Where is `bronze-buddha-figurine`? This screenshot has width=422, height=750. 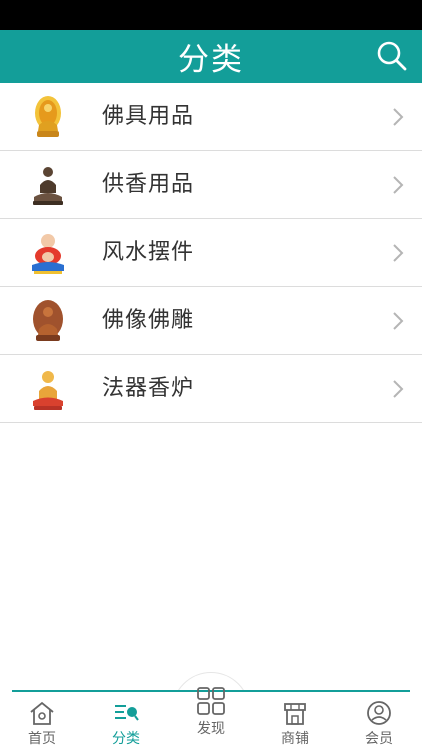
bronze-buddha-figurine is located at coordinates (48, 186).